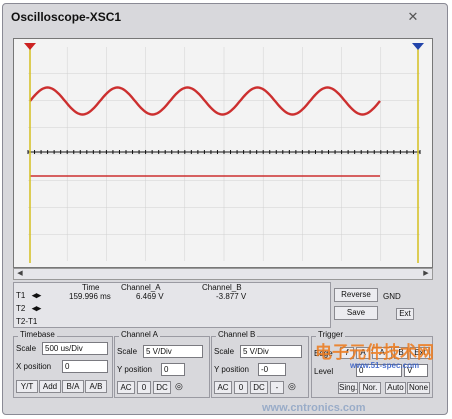 This screenshot has height=419, width=452. What do you see at coordinates (222, 287) in the screenshot?
I see `readout-col-channel-b: Channel_B` at bounding box center [222, 287].